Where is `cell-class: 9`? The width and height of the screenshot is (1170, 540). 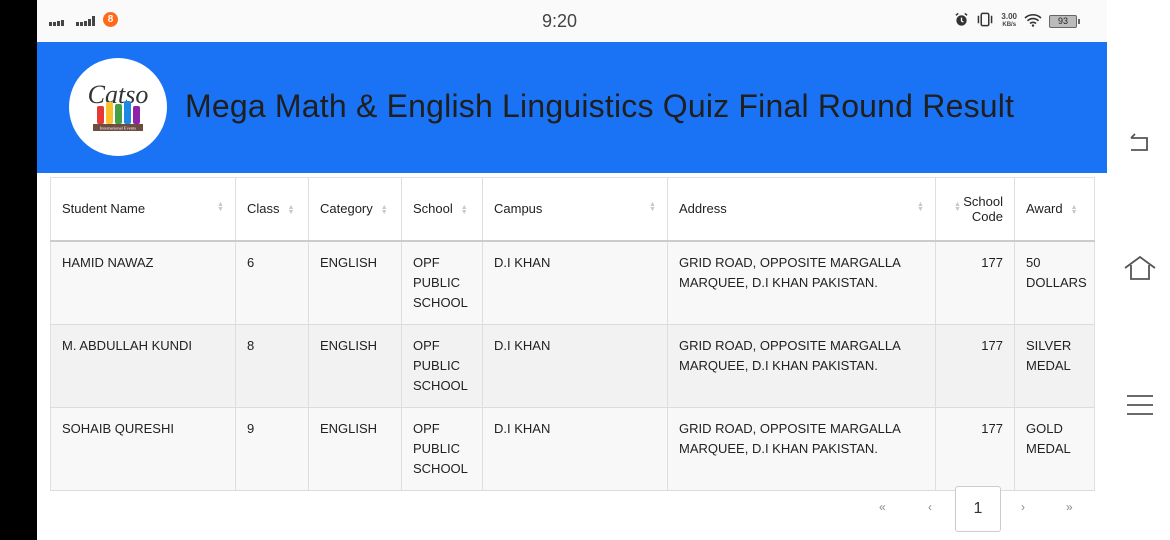
cell-class: 9 is located at coordinates (272, 448).